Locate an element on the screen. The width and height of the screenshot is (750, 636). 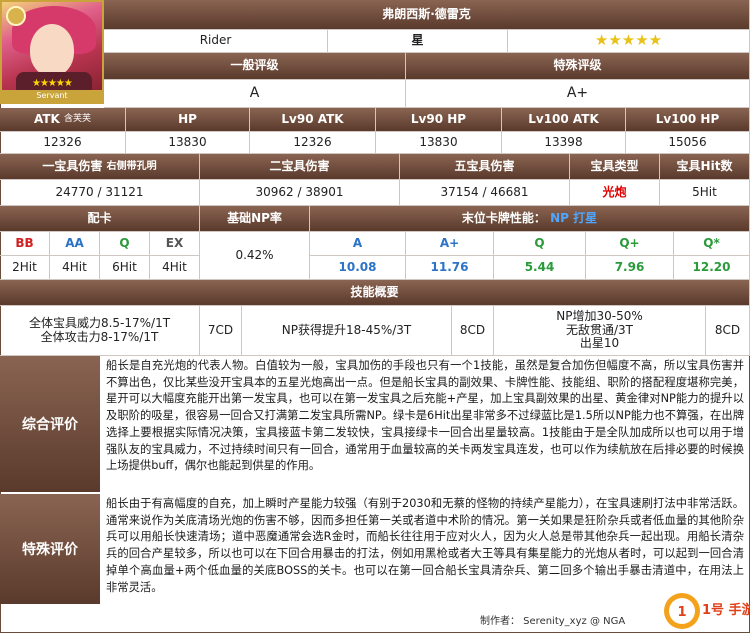
np-value-second: 30962 / 38901 is located at coordinates (300, 193).